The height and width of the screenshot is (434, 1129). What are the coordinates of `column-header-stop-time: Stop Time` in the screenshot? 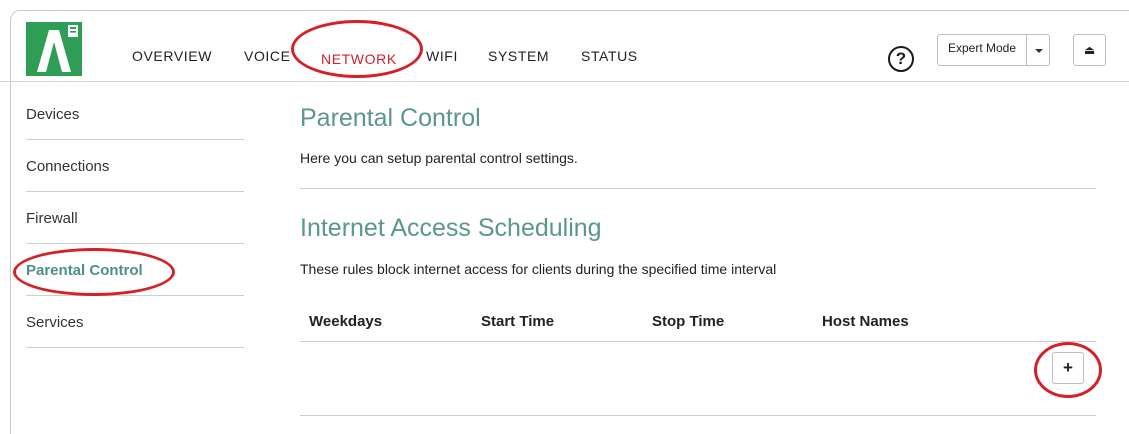 It's located at (688, 321).